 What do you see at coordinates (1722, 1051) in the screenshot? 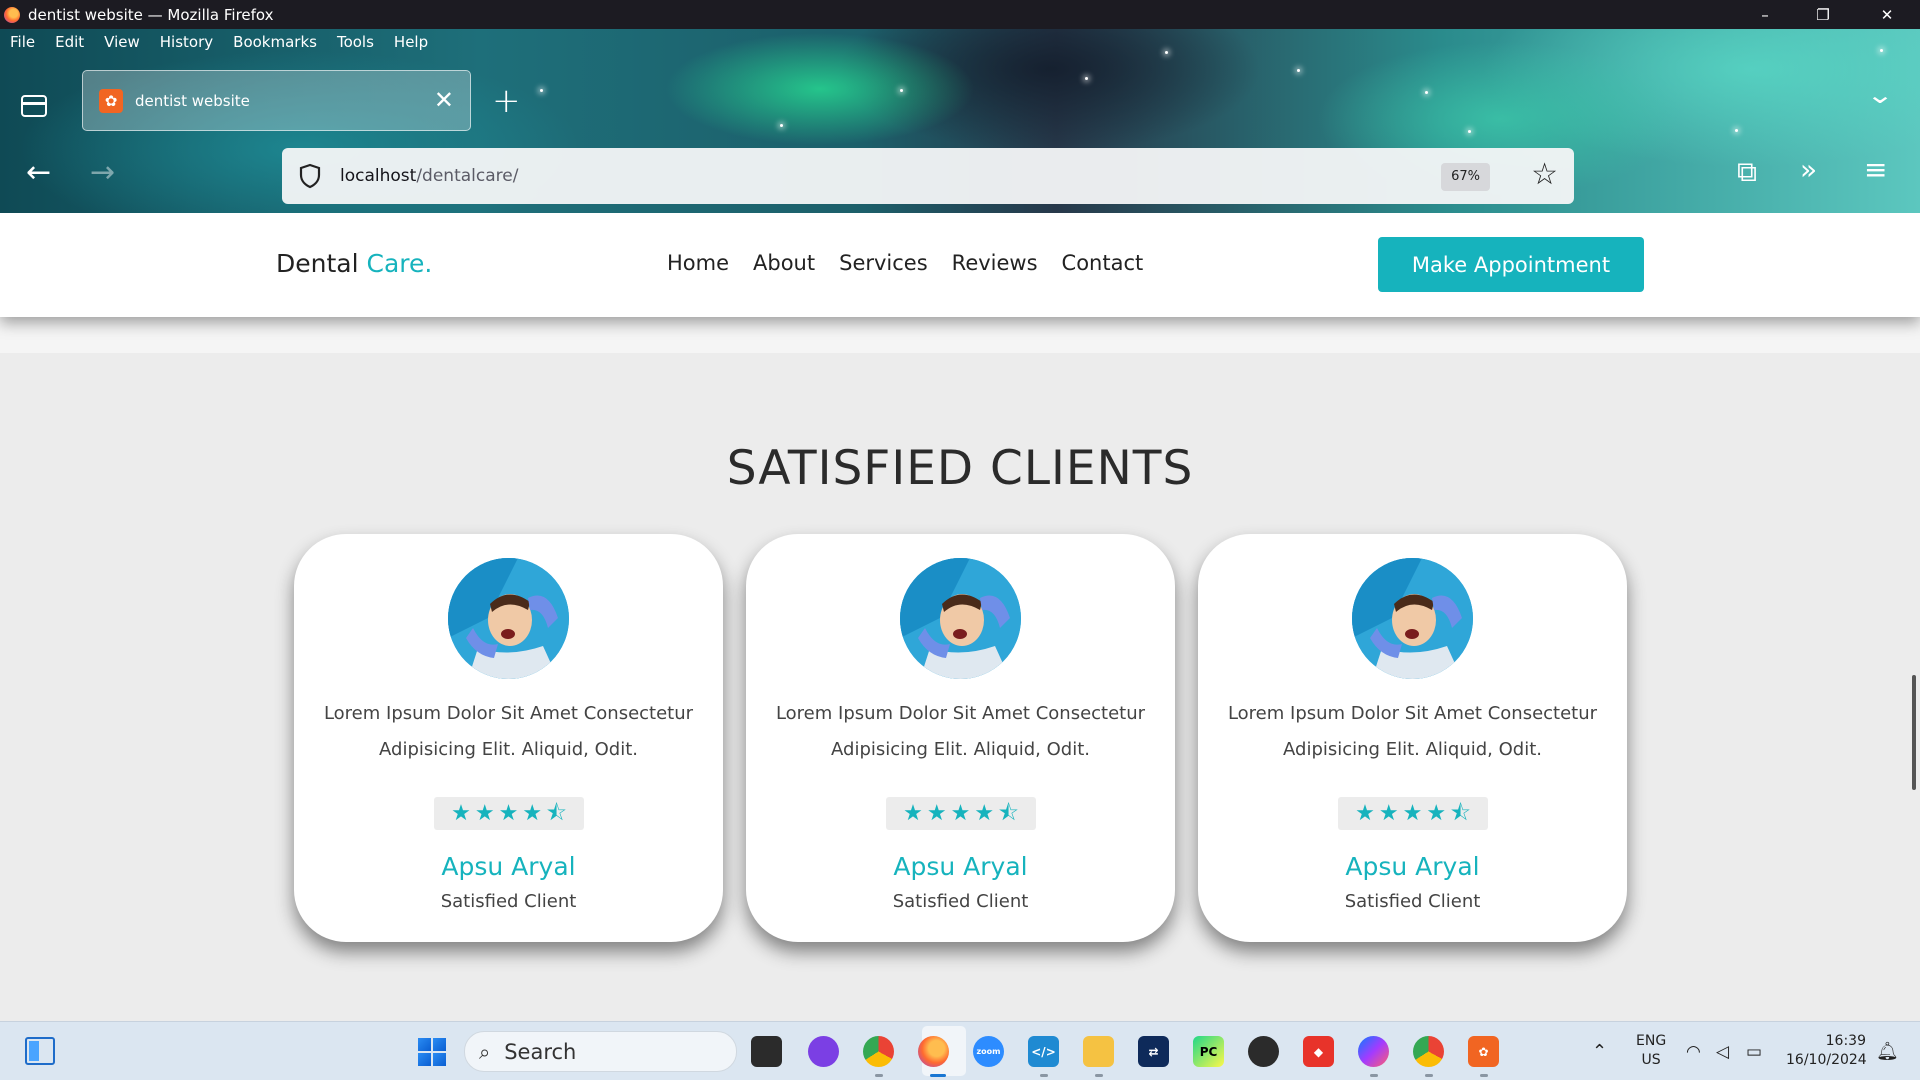
I see `volume-icon: ◁` at bounding box center [1722, 1051].